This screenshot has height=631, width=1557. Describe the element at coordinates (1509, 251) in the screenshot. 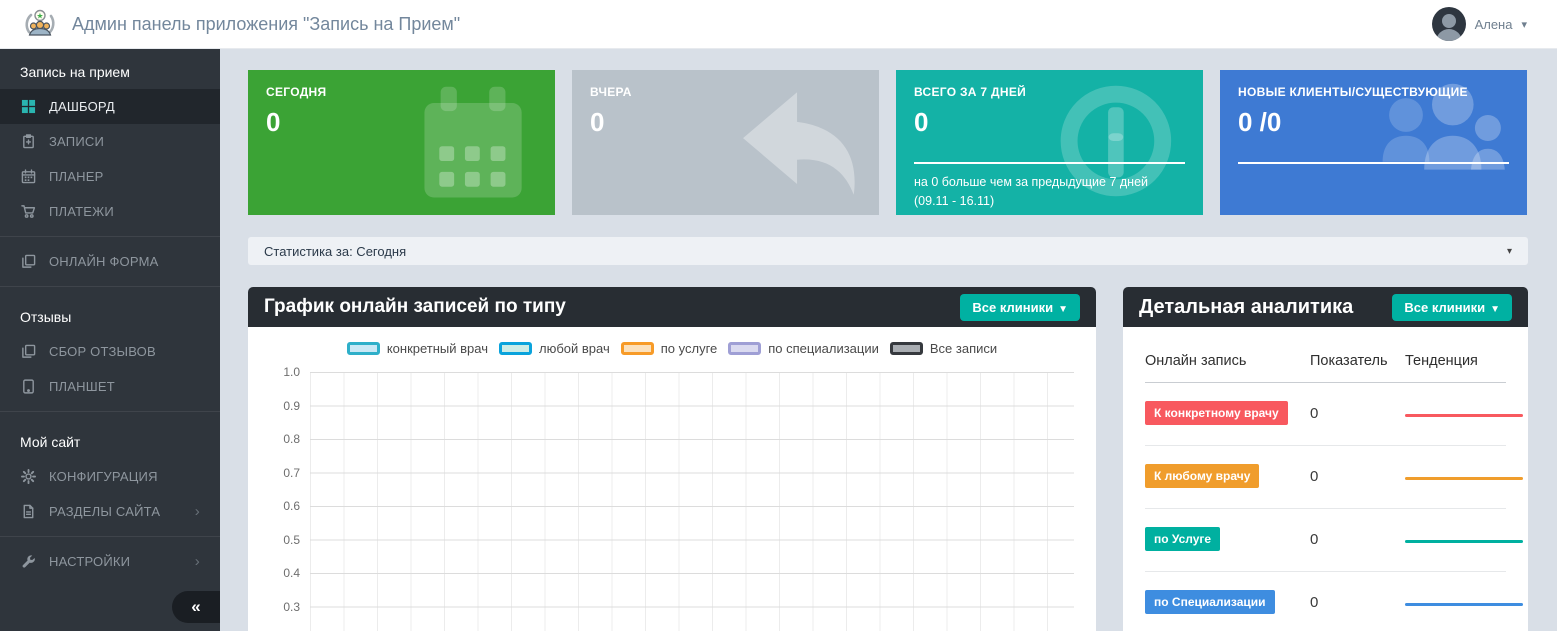

I see `dropdown-caret-icon: ▾` at that location.